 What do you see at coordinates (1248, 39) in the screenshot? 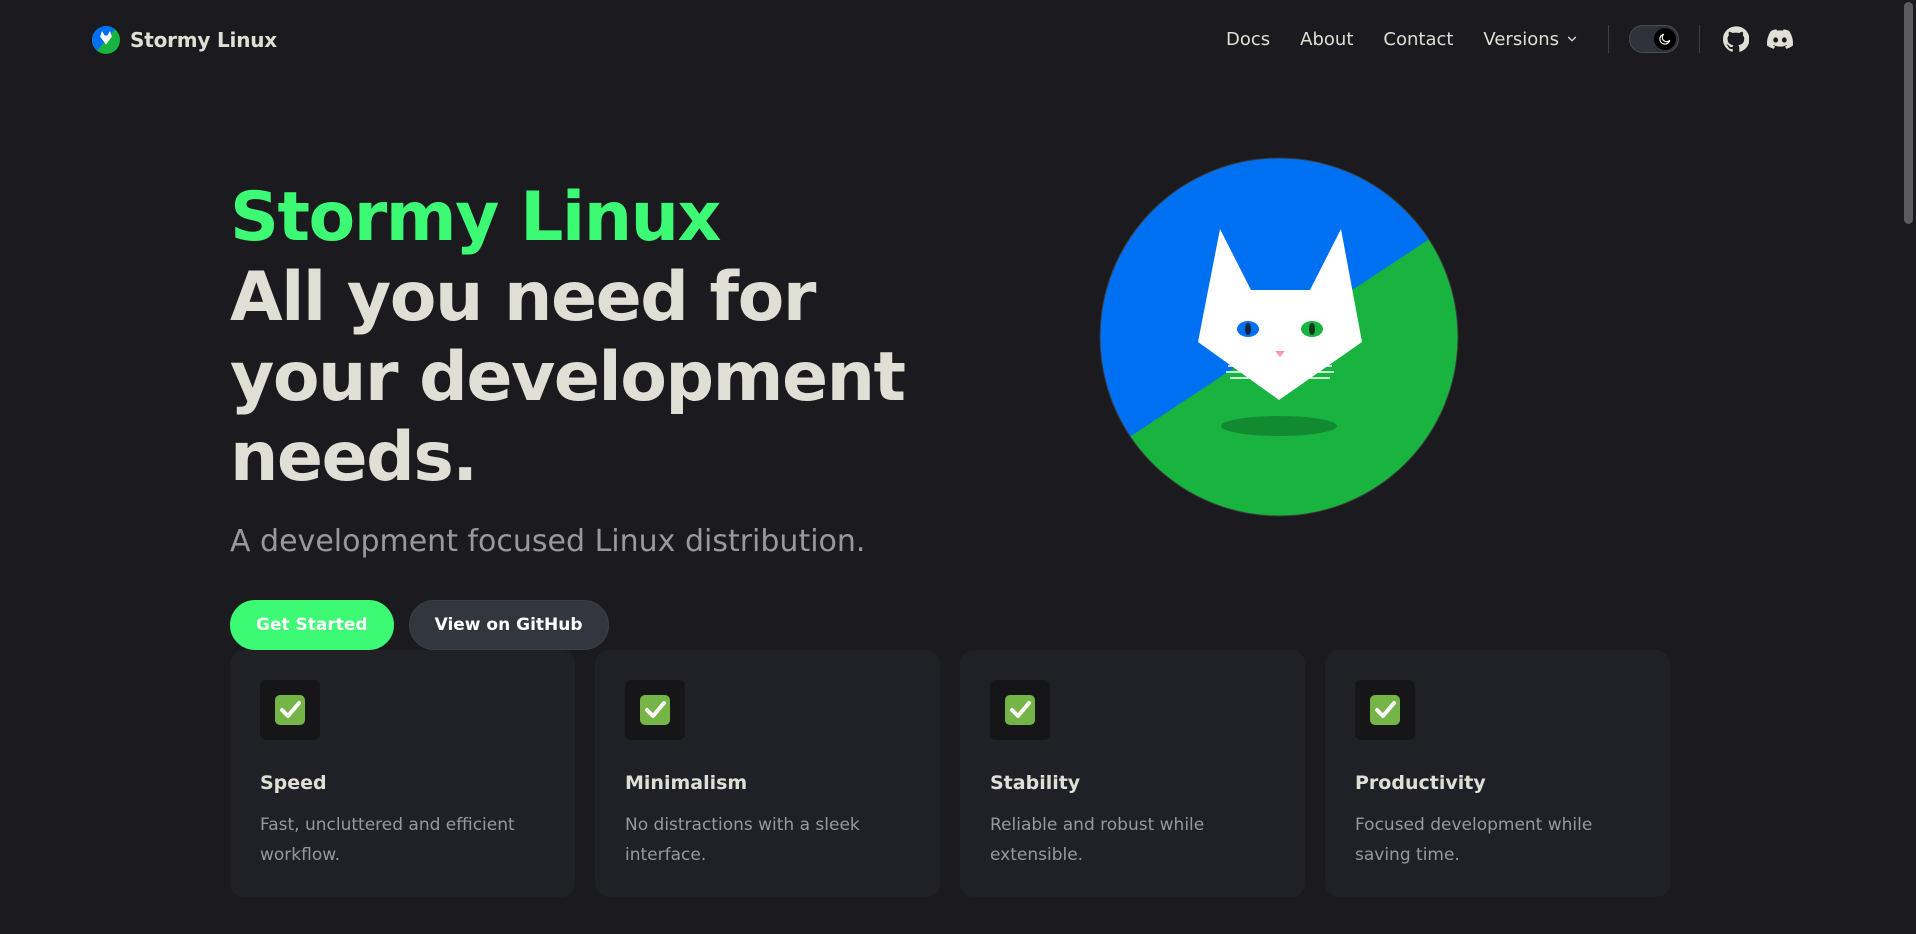
I see `nav-link-docs: Docs` at bounding box center [1248, 39].